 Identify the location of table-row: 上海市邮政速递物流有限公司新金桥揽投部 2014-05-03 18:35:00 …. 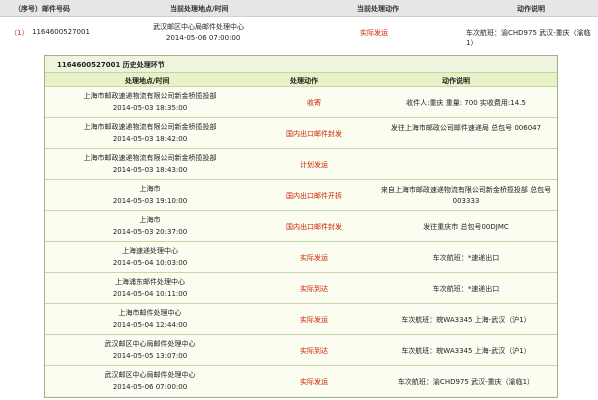
(301, 102).